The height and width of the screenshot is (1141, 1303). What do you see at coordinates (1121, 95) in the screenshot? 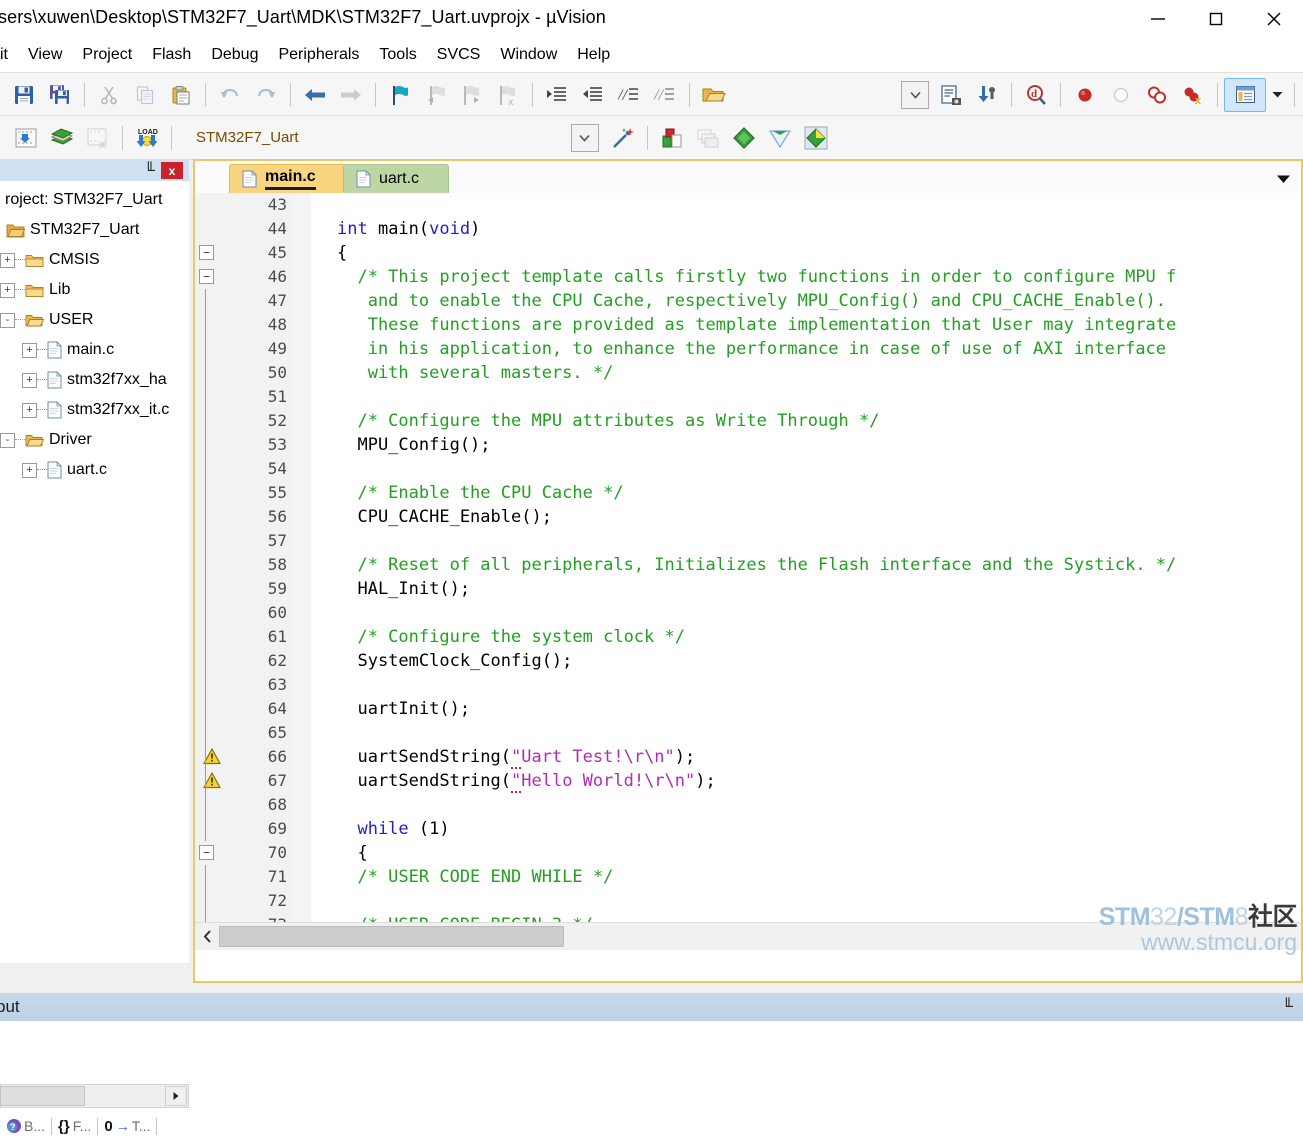
I see `breakpoint-enable-icon` at bounding box center [1121, 95].